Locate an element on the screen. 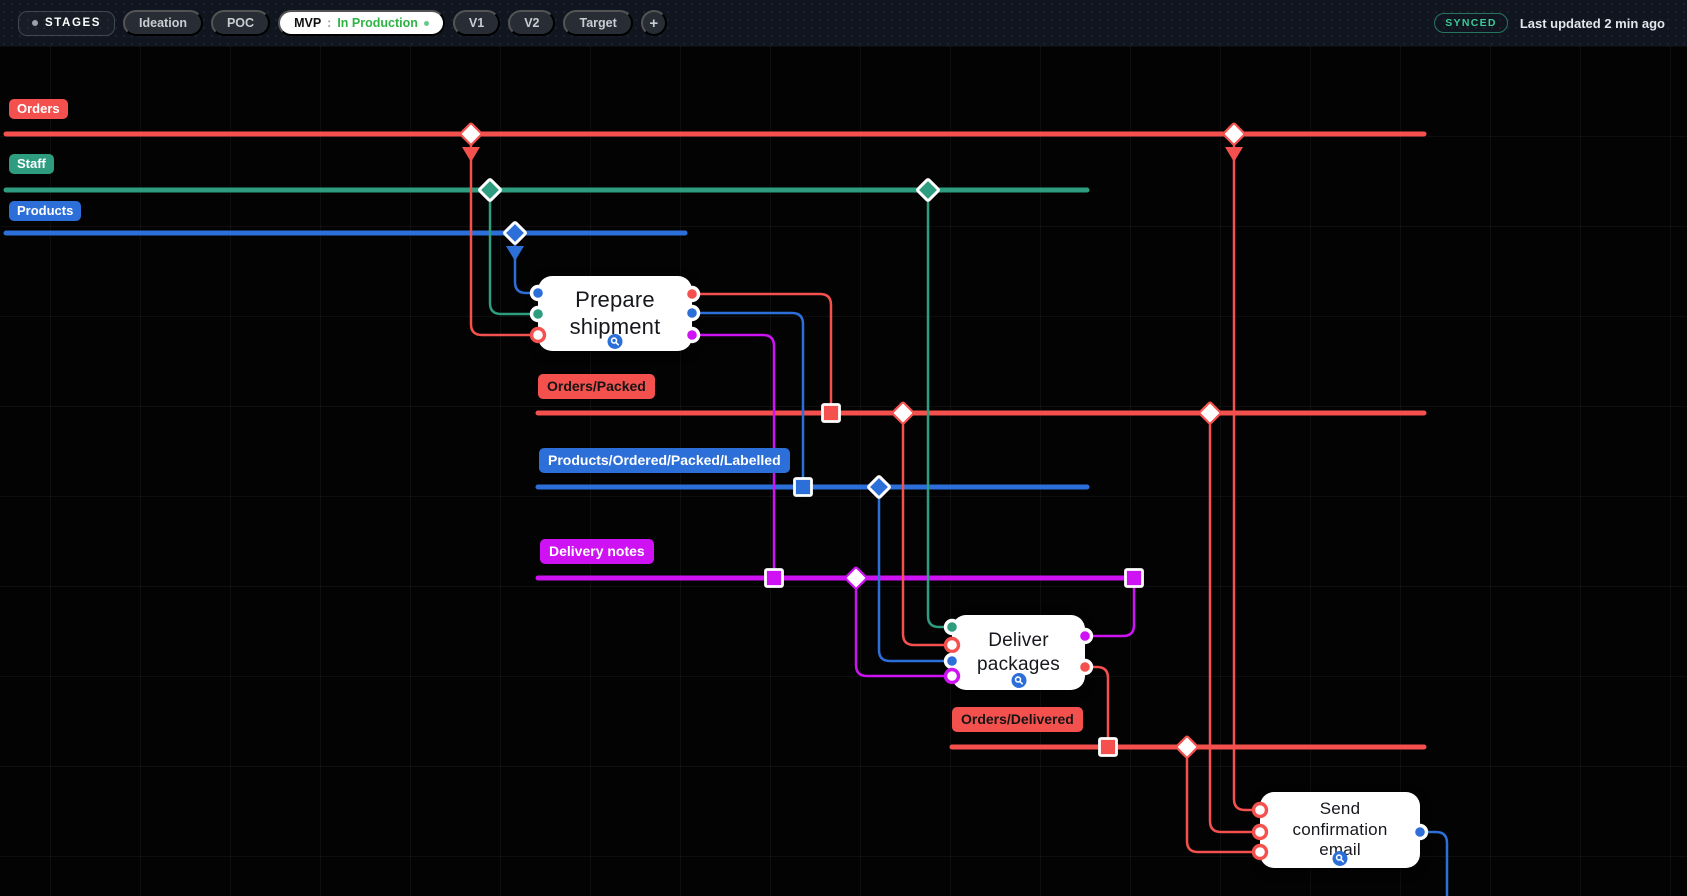  stream-label-products-ordered-packed-labelled: Products/Ordered/Packed/Labelled is located at coordinates (664, 460).